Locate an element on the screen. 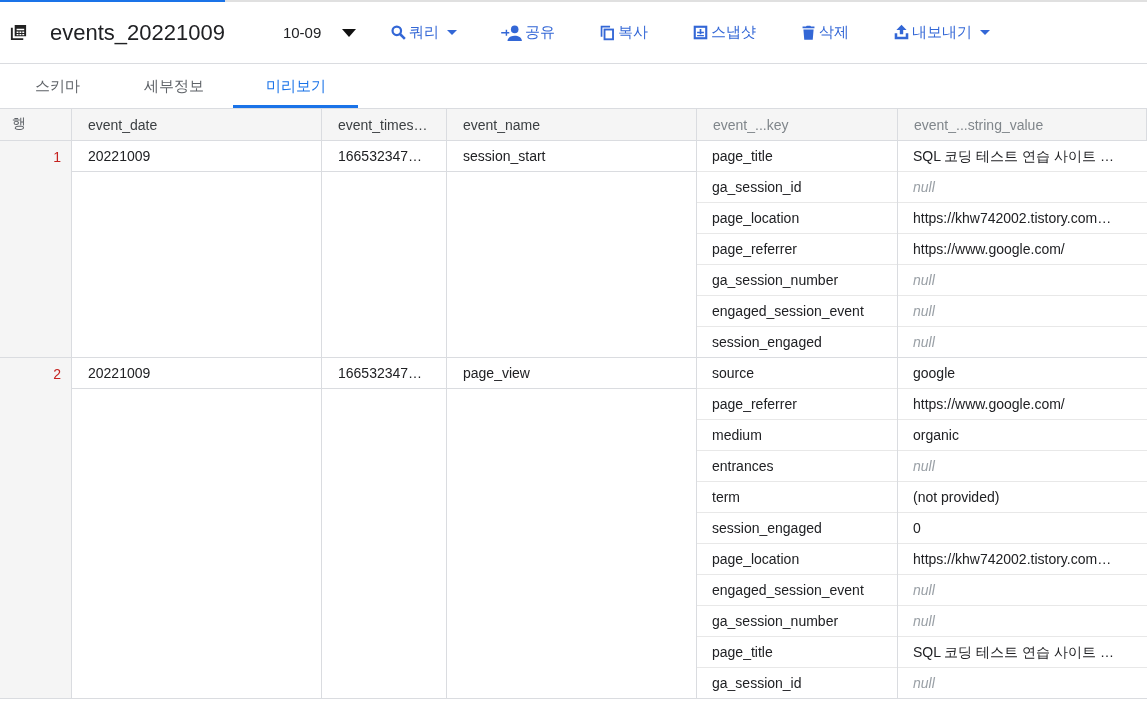  table-cell: ga_session_id is located at coordinates (797, 187).